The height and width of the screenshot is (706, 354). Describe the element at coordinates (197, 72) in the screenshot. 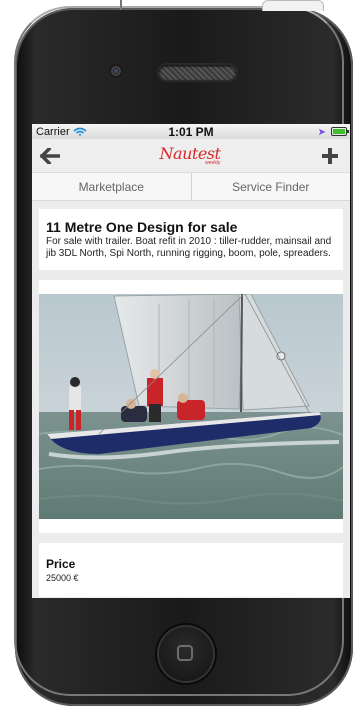

I see `earpiece-speaker` at that location.